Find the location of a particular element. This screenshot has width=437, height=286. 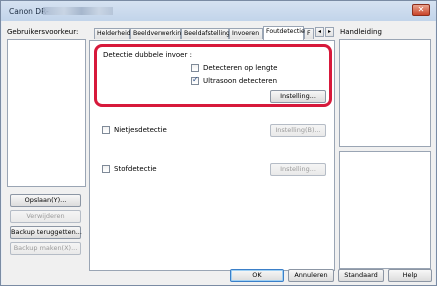

user-prefs-list is located at coordinates (46, 113).